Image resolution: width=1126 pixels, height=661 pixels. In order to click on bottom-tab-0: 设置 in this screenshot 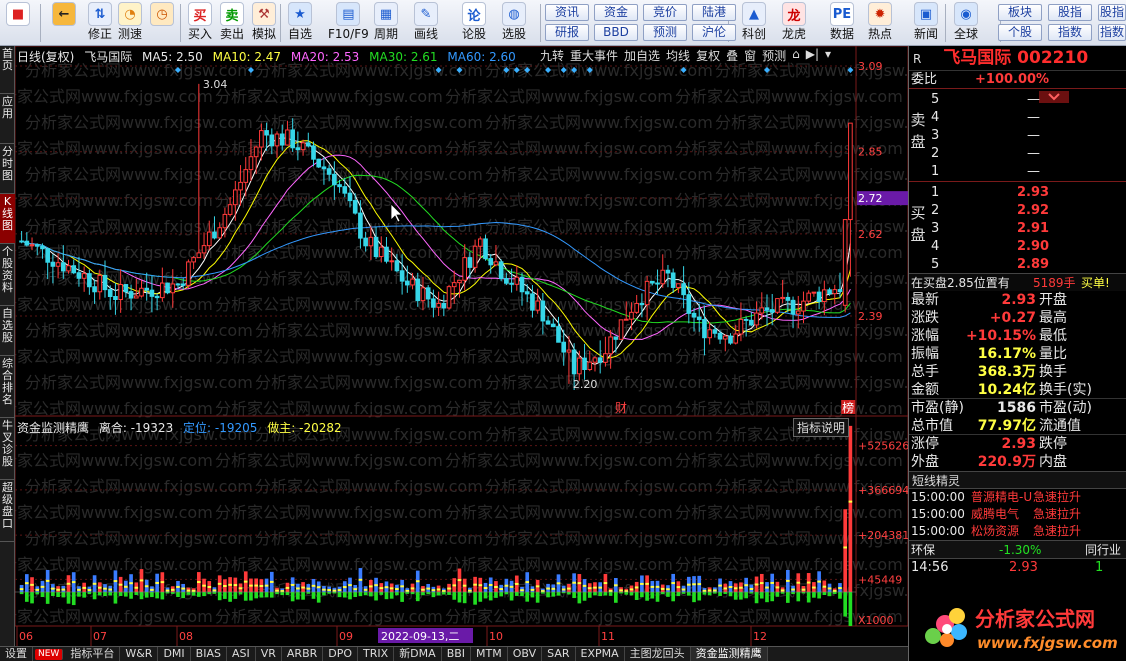, I will do `click(16, 654)`.